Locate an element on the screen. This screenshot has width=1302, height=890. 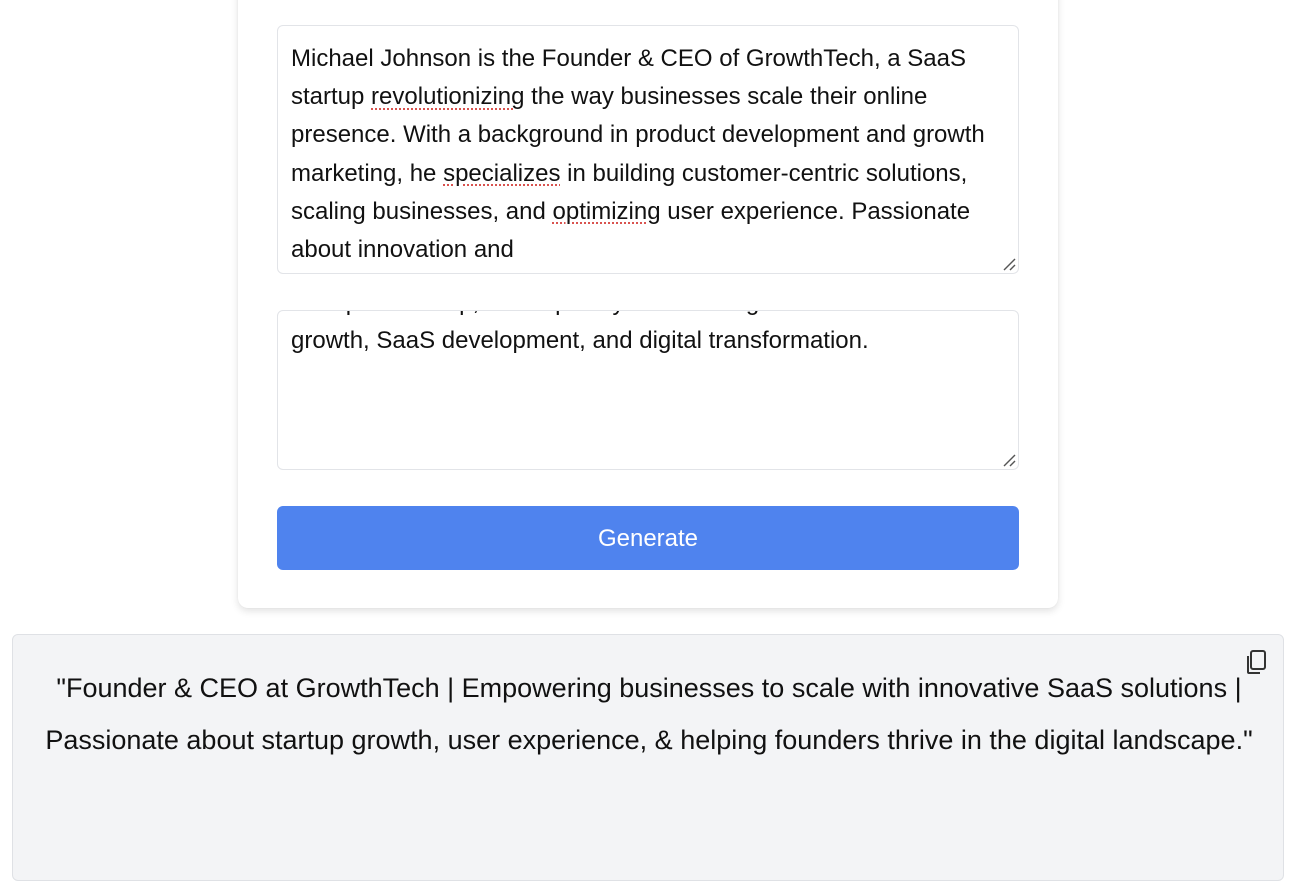
spellcheck-word: specializes is located at coordinates (501, 173).